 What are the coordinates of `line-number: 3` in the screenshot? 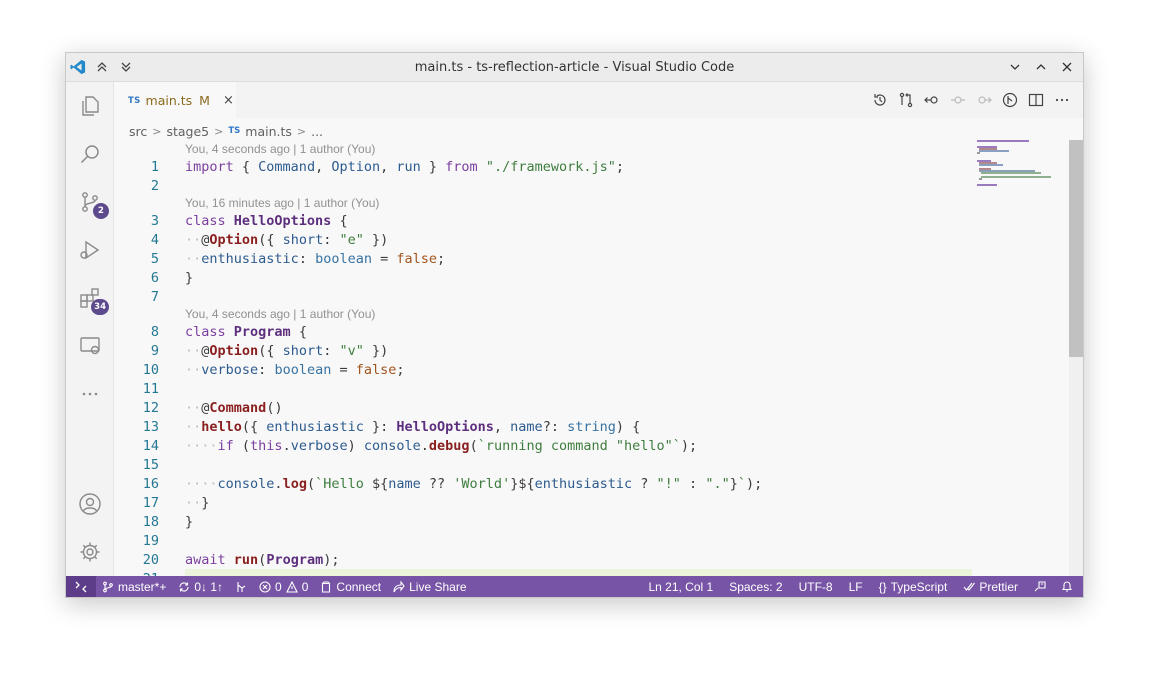 It's located at (154, 220).